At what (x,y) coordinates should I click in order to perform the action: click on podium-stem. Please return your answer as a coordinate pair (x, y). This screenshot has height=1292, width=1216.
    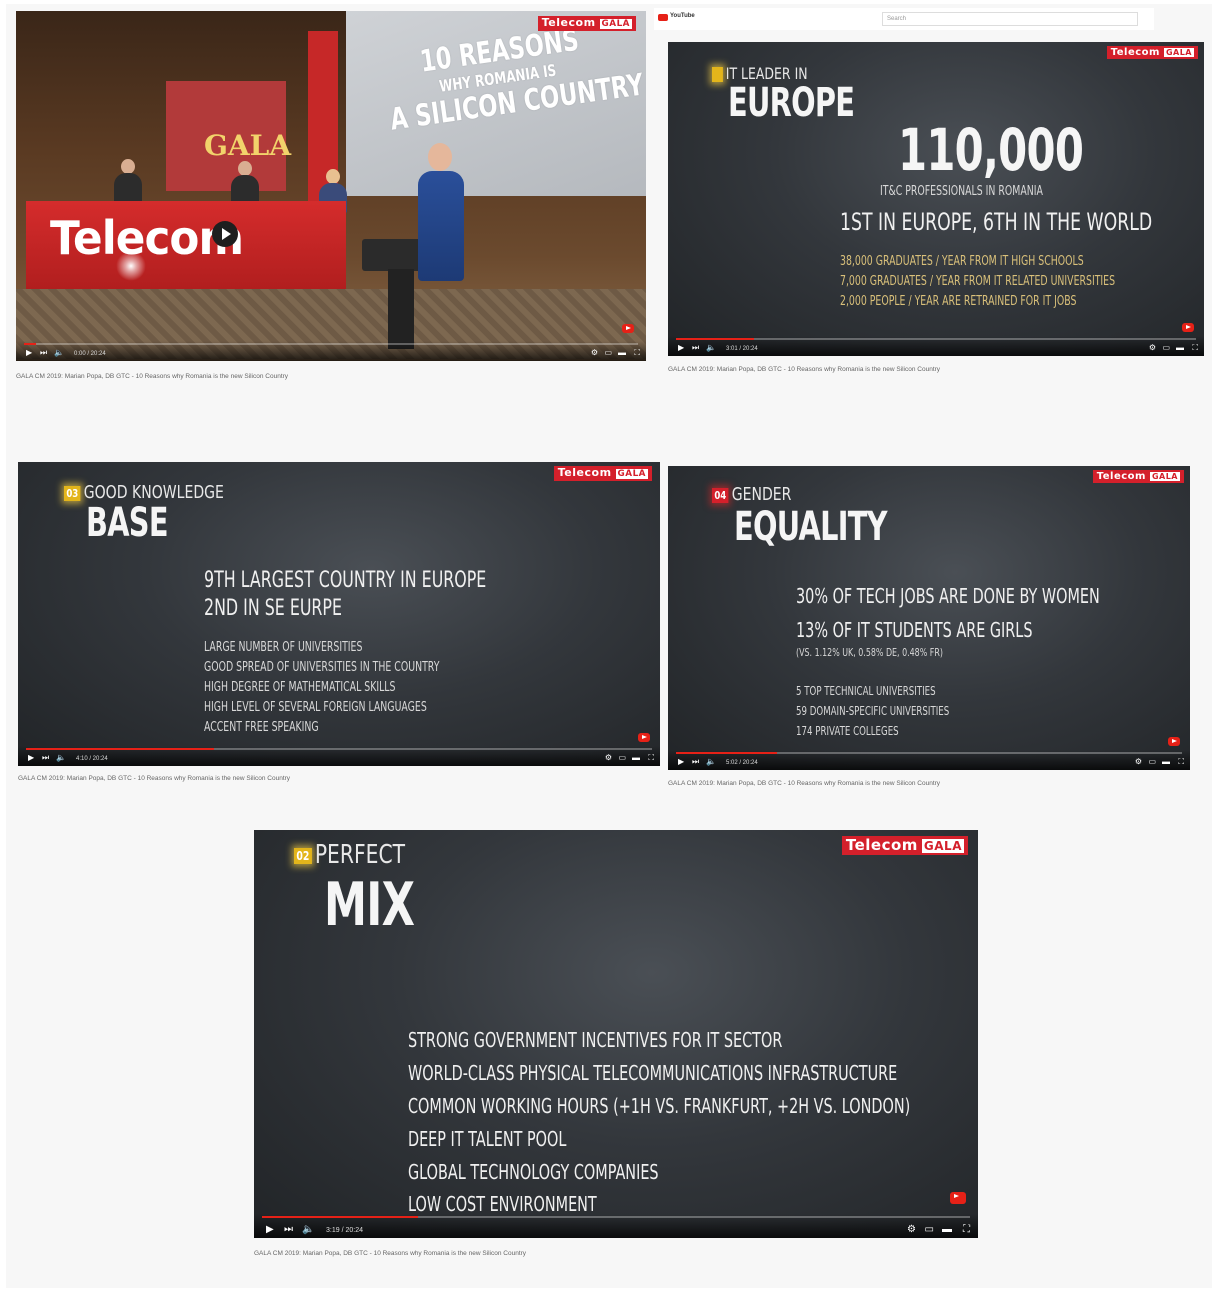
    Looking at the image, I should click on (401, 309).